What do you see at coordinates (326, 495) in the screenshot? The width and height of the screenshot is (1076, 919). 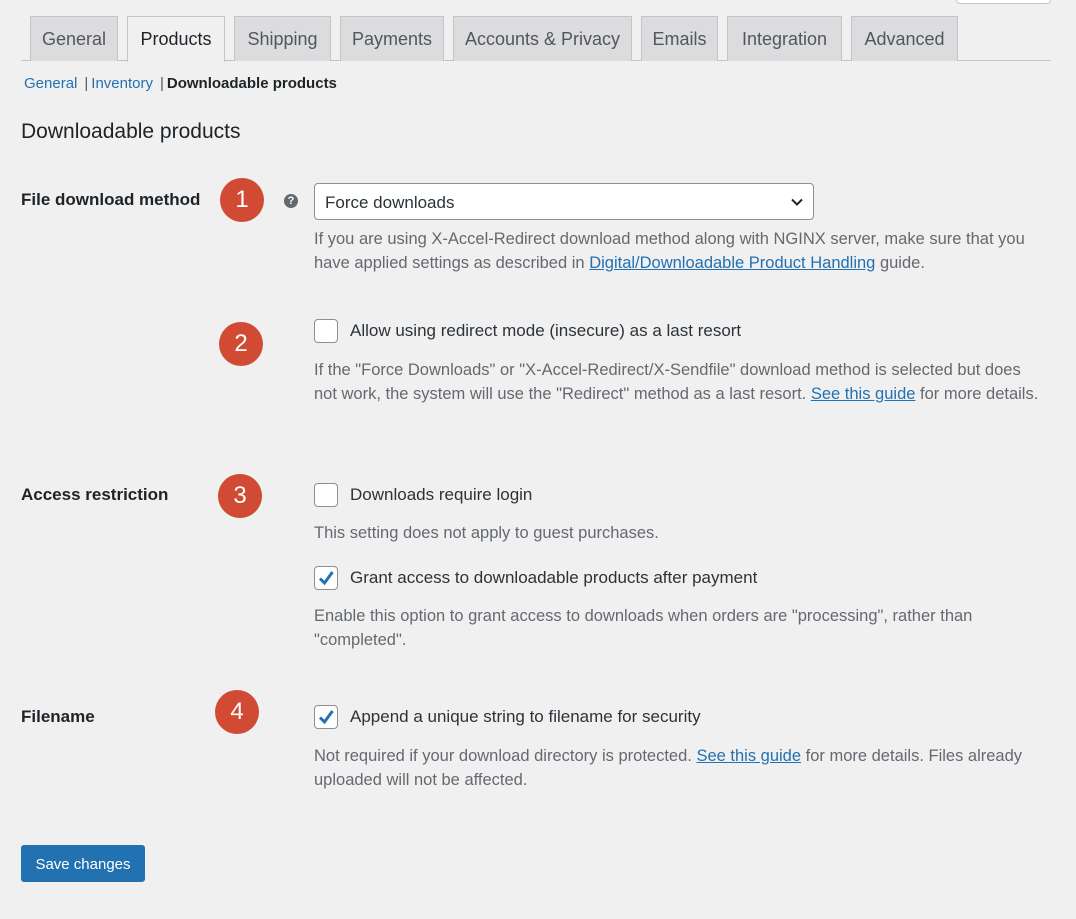 I see `require-login-checkbox` at bounding box center [326, 495].